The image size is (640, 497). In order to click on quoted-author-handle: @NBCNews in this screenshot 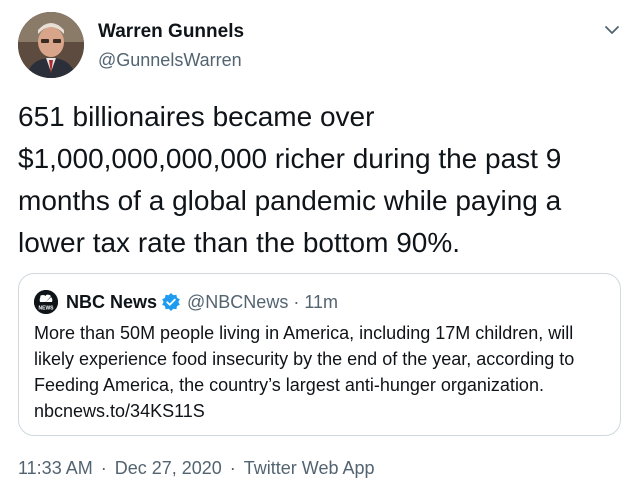, I will do `click(237, 302)`.